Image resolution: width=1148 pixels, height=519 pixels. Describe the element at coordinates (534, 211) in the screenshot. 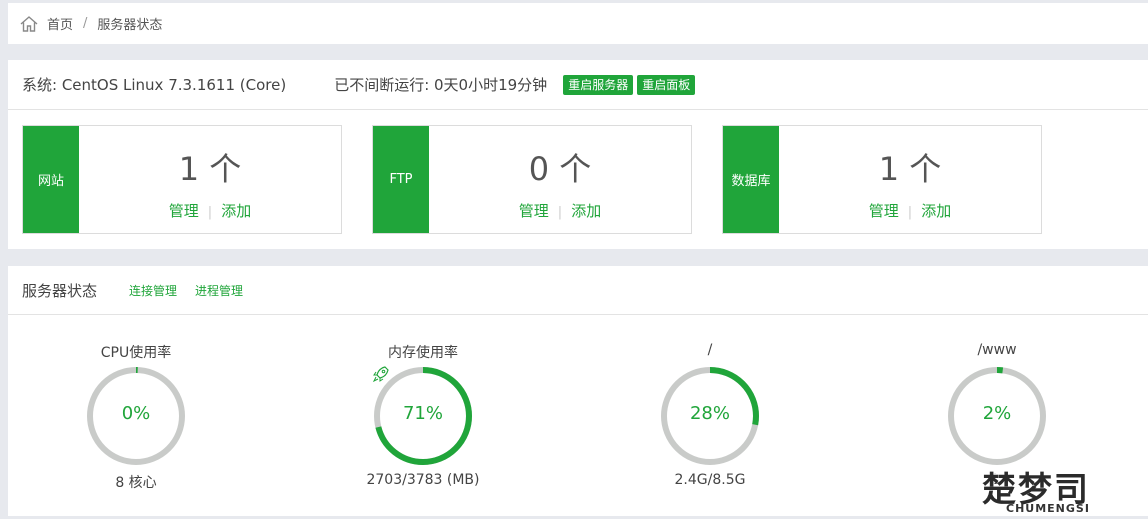

I see `ftp-manage-link: 管理` at that location.